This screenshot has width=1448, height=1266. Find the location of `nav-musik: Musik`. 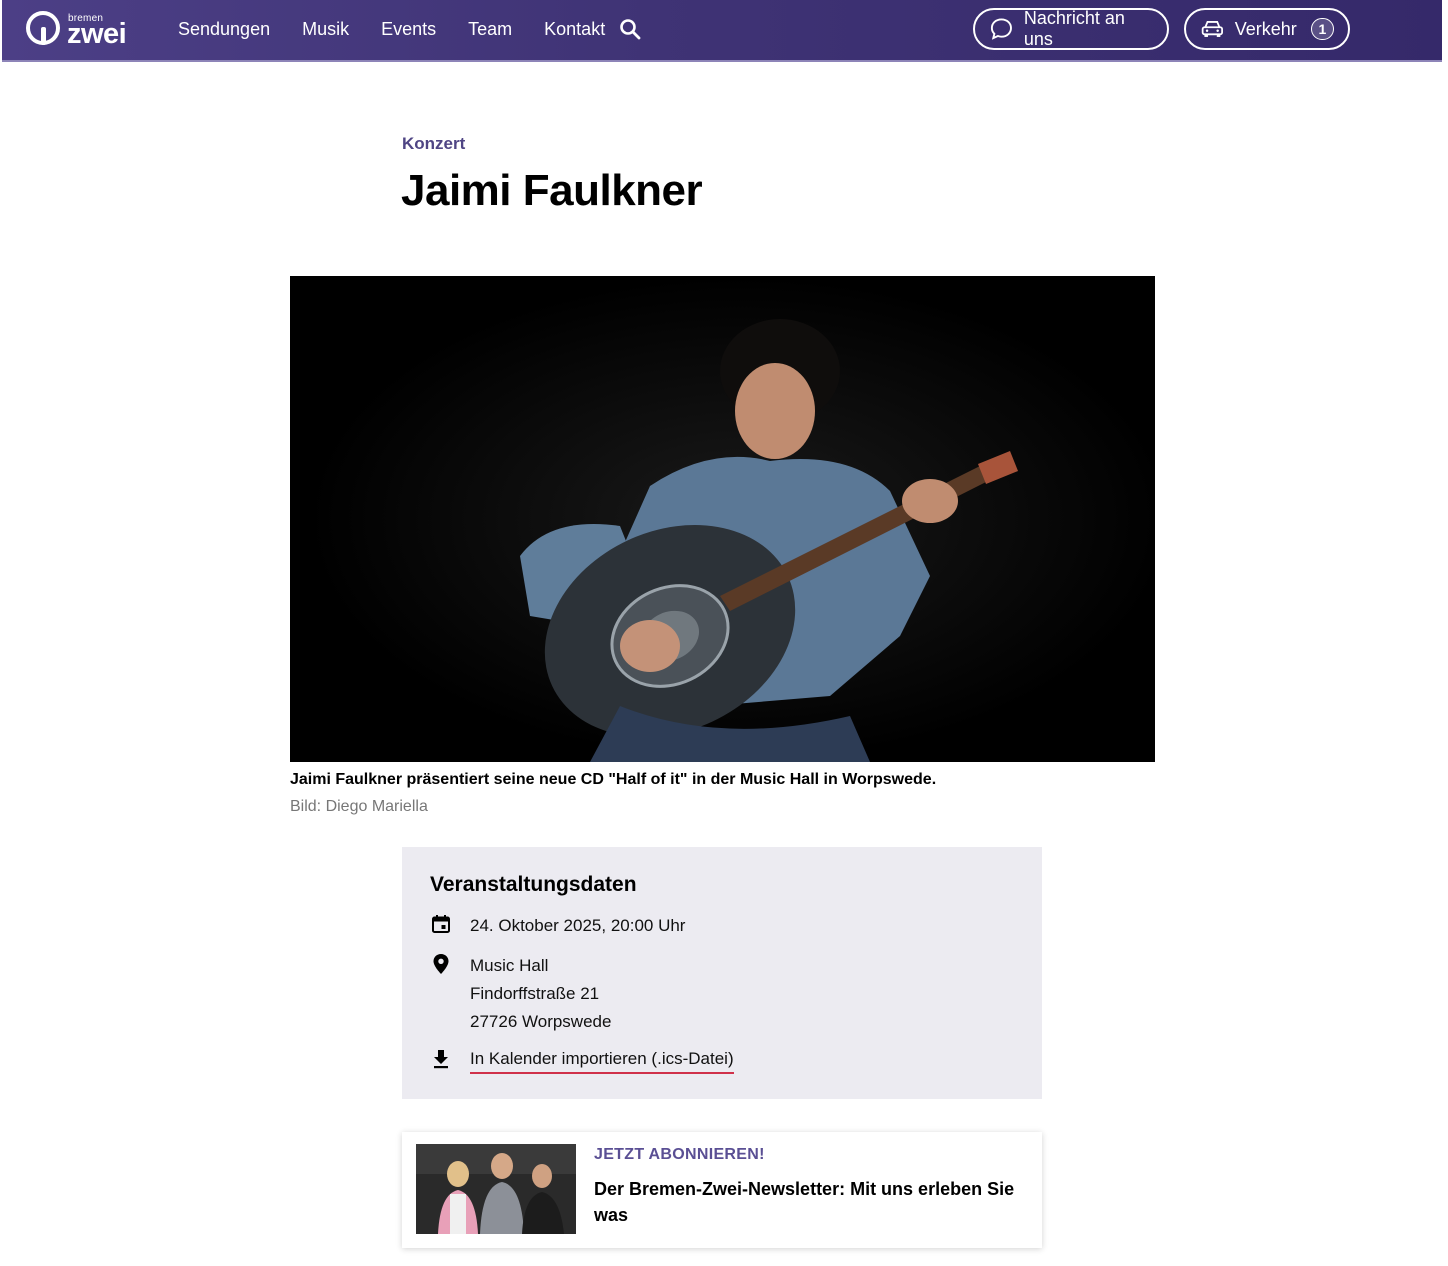

nav-musik: Musik is located at coordinates (325, 29).